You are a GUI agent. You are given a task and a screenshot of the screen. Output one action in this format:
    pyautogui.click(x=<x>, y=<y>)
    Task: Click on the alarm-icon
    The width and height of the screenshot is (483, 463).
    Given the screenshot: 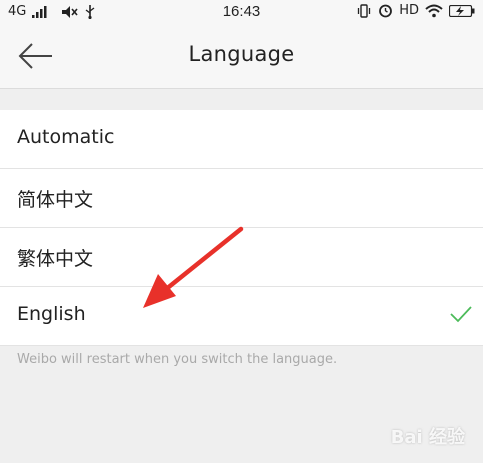 What is the action you would take?
    pyautogui.click(x=386, y=11)
    